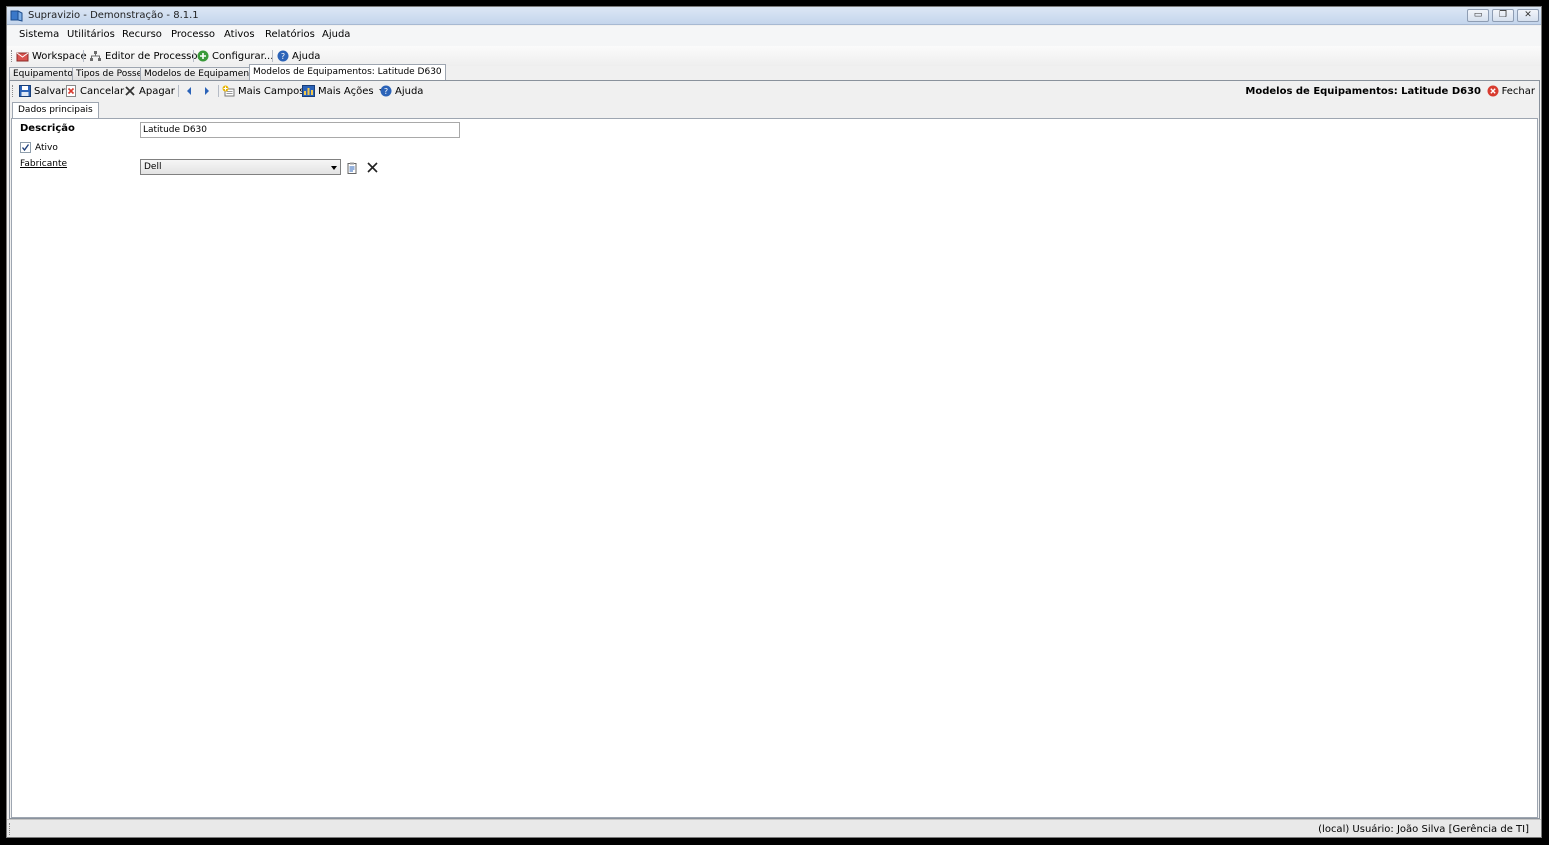 The width and height of the screenshot is (1549, 845). What do you see at coordinates (46, 147) in the screenshot?
I see `ativo-label: Ativo` at bounding box center [46, 147].